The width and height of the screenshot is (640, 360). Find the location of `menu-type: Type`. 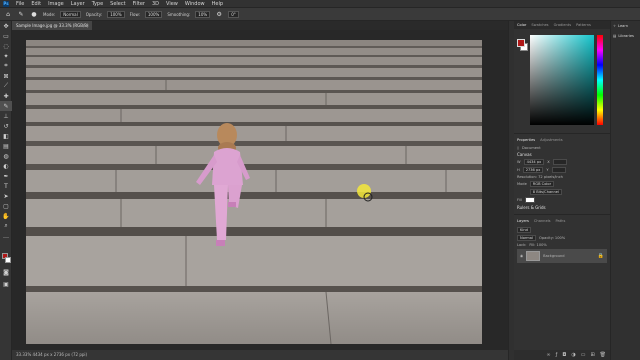

menu-type: Type is located at coordinates (97, 4).